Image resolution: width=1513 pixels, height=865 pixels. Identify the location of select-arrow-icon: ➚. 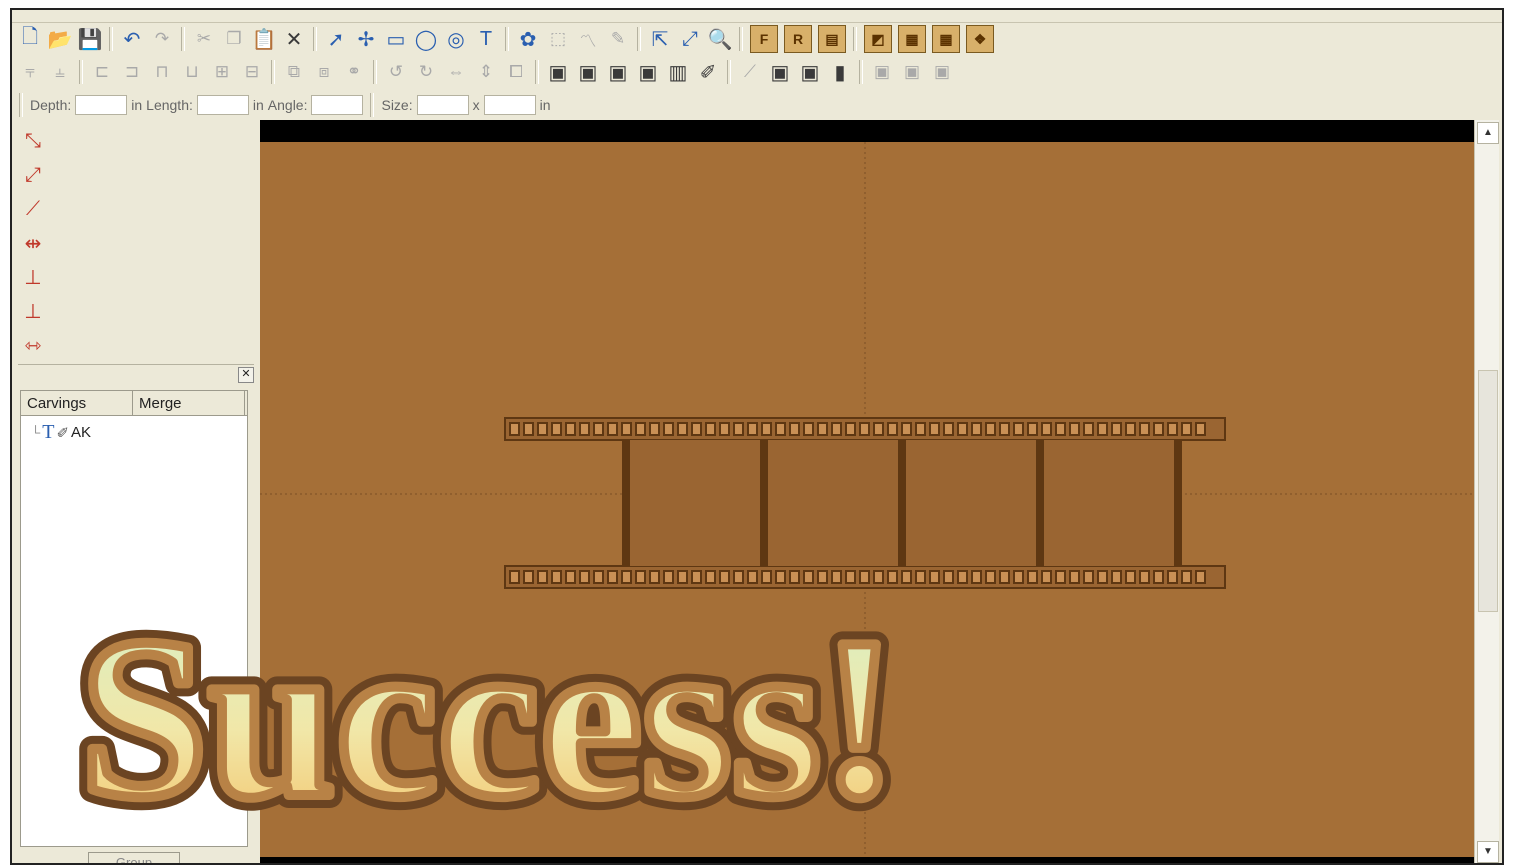
(336, 39).